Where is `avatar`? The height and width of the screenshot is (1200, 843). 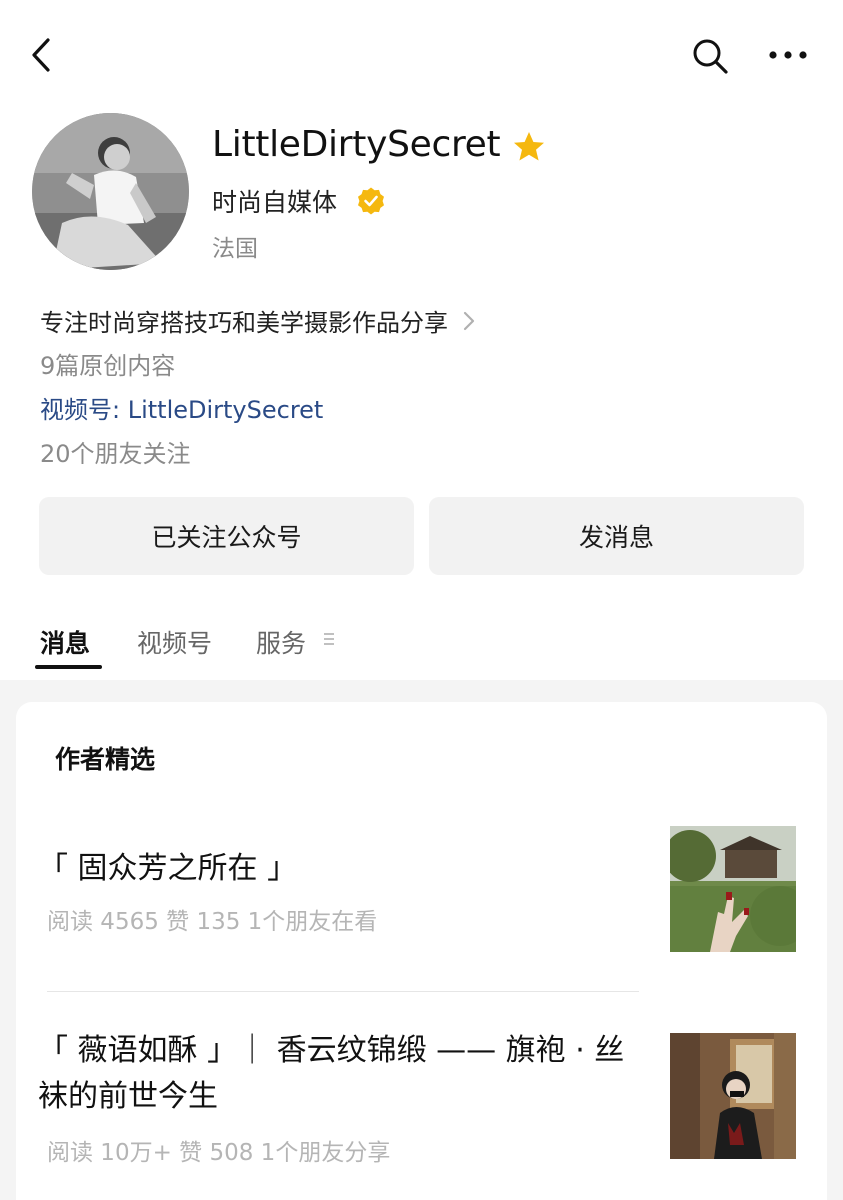 avatar is located at coordinates (110, 191).